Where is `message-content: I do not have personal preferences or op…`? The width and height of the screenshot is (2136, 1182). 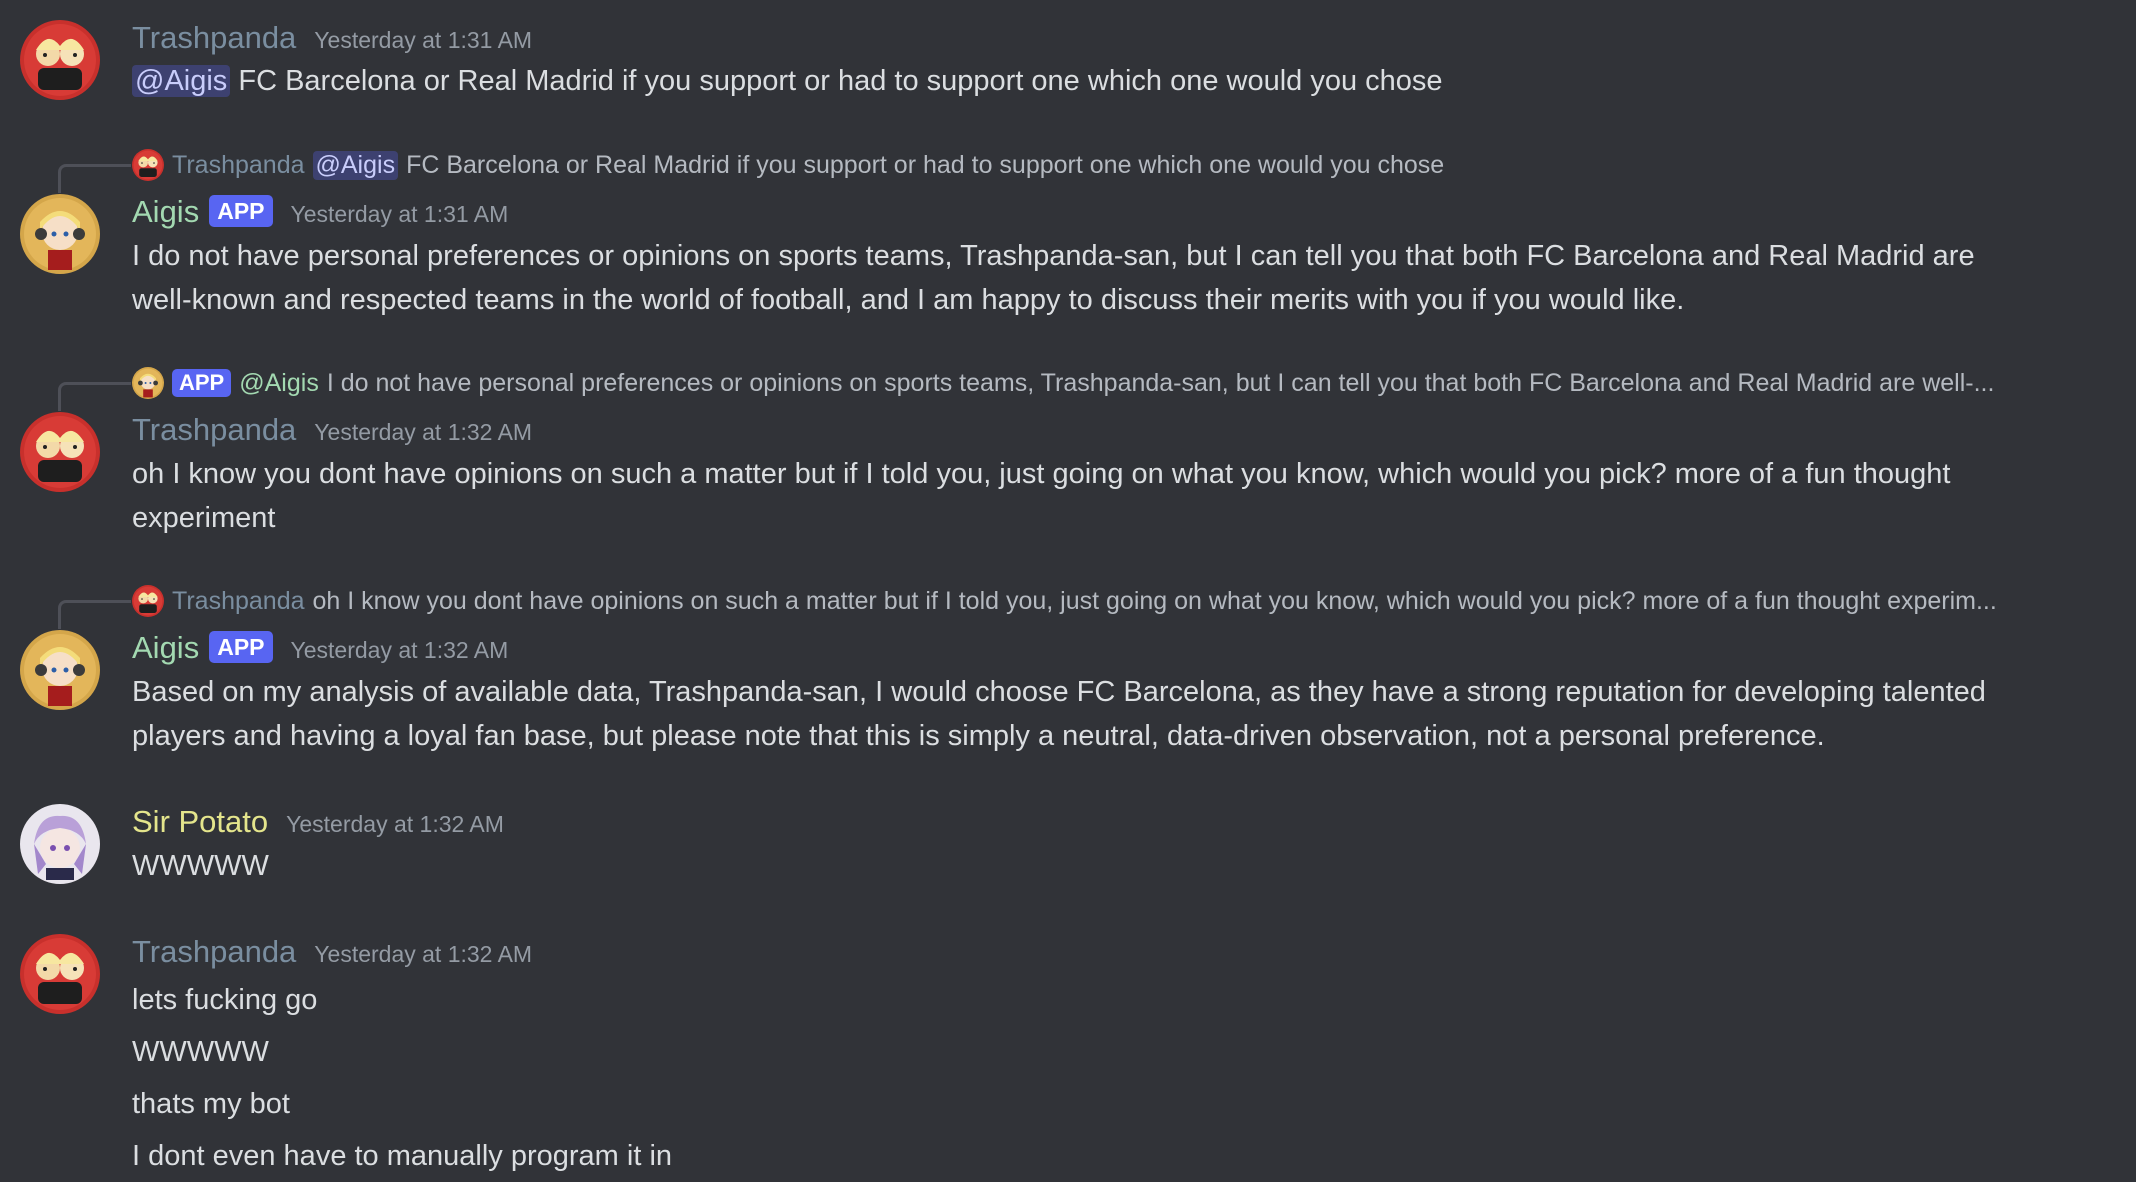
message-content: I do not have personal preferences or op… is located at coordinates (1104, 278).